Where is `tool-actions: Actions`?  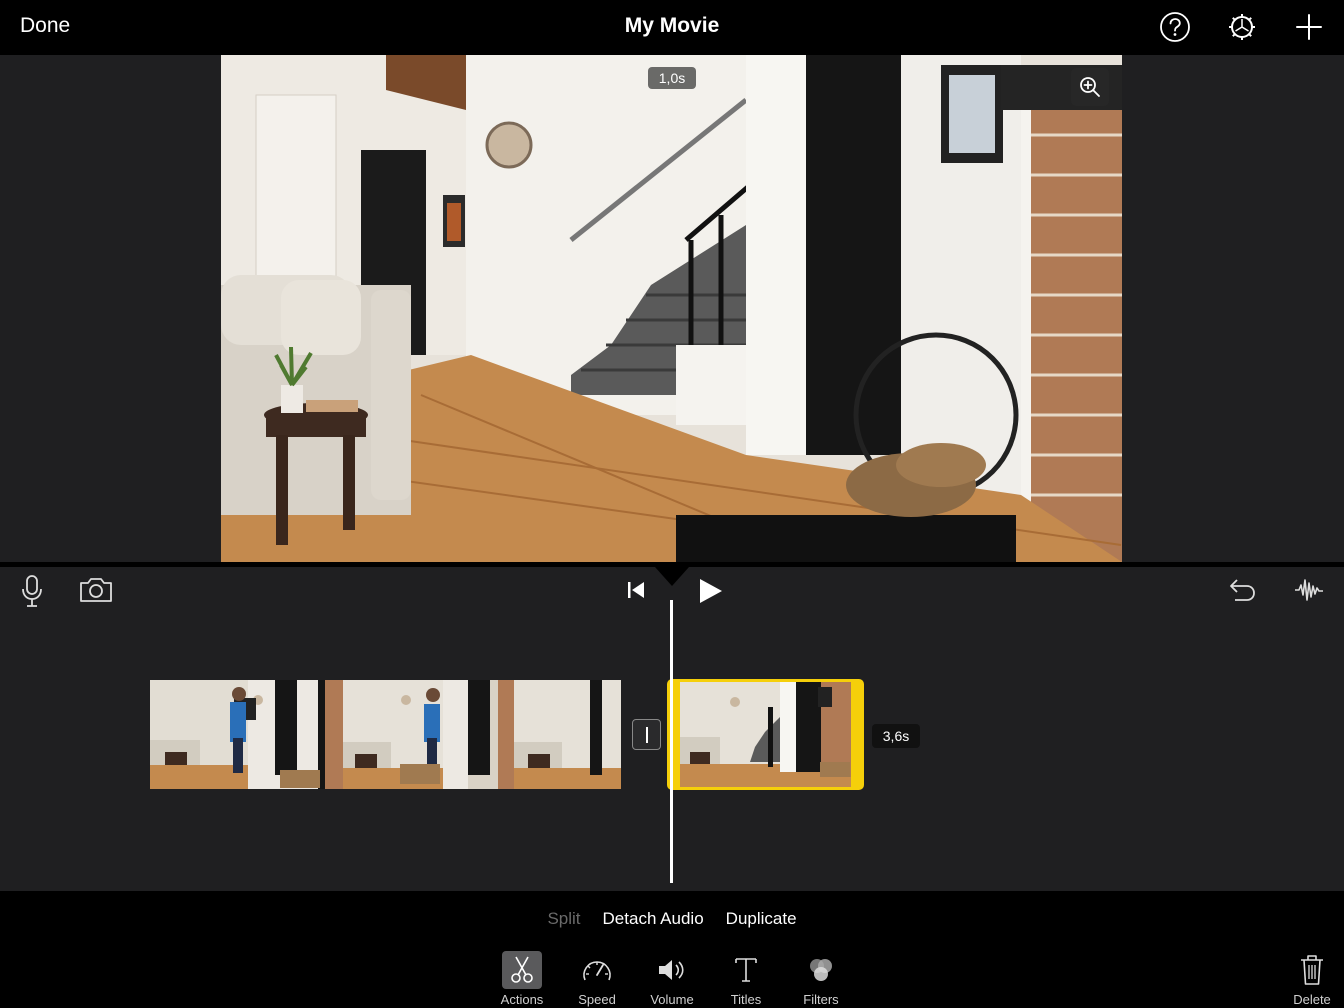 tool-actions: Actions is located at coordinates (522, 979).